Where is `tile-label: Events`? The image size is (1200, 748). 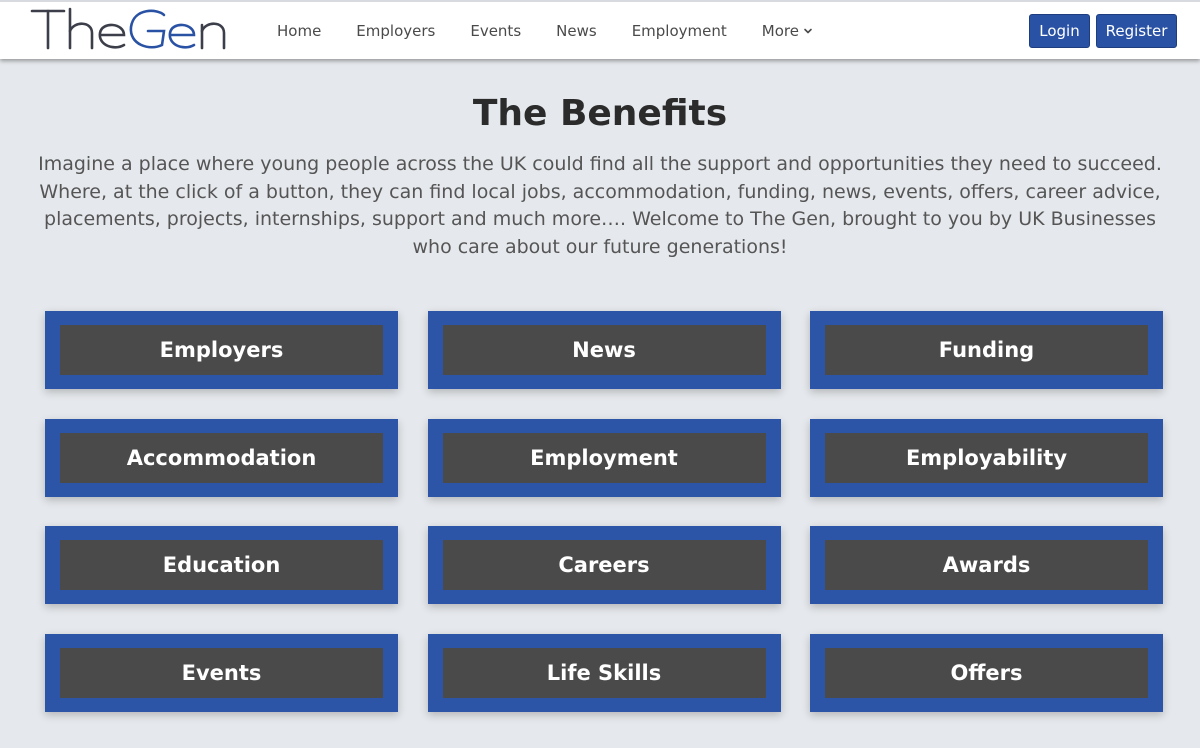
tile-label: Events is located at coordinates (221, 672).